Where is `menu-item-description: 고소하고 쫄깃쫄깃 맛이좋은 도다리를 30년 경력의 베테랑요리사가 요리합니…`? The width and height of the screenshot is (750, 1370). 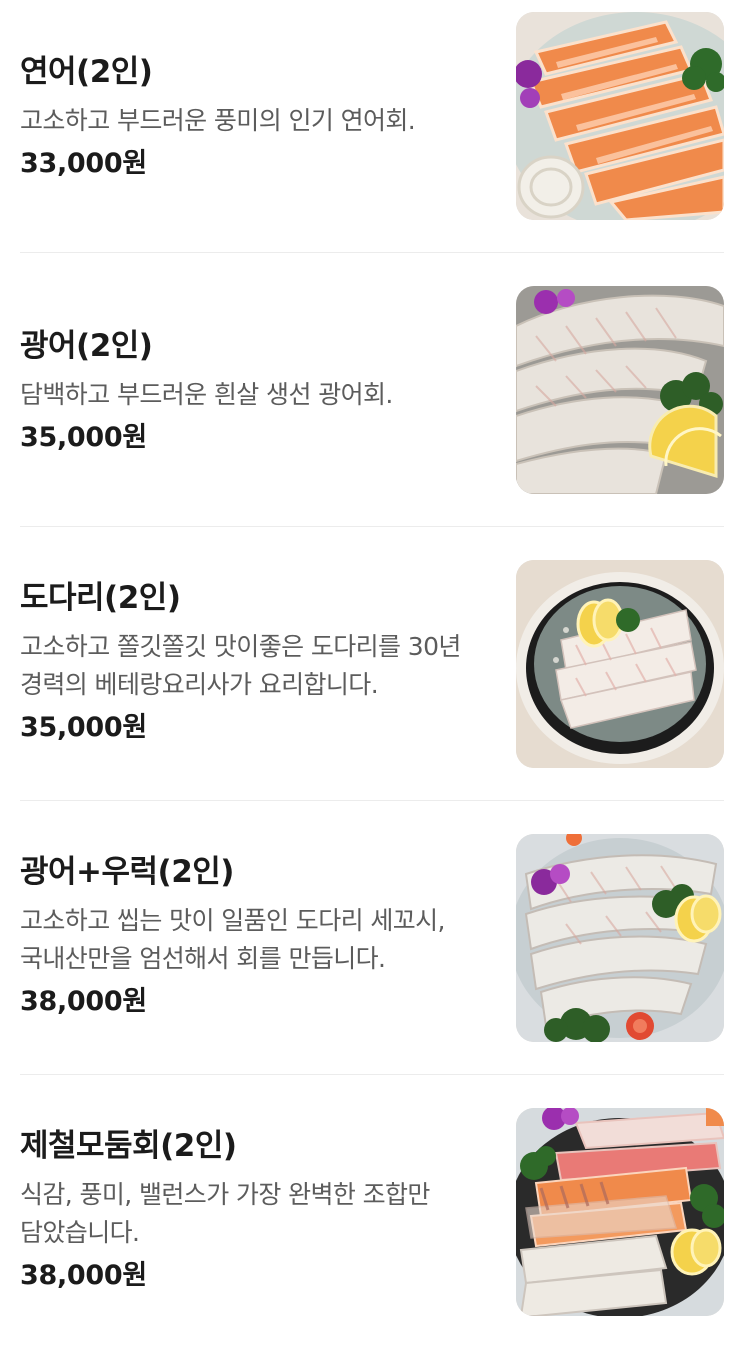 menu-item-description: 고소하고 쫄깃쫄깃 맛이좋은 도다리를 30년 경력의 베테랑요리사가 요리합니… is located at coordinates (240, 665).